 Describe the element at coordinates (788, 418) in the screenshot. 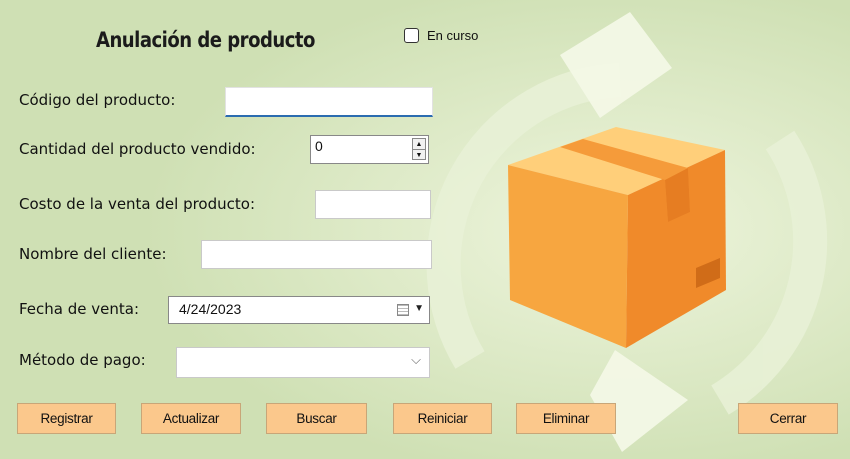

I see `cerrar-button: Cerrar` at that location.